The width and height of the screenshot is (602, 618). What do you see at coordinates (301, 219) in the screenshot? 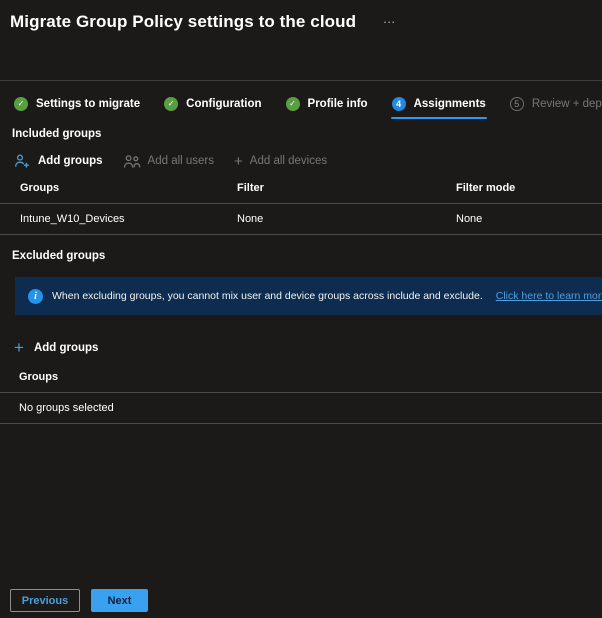
I see `table-row: Intune_W10_Devices None None` at bounding box center [301, 219].